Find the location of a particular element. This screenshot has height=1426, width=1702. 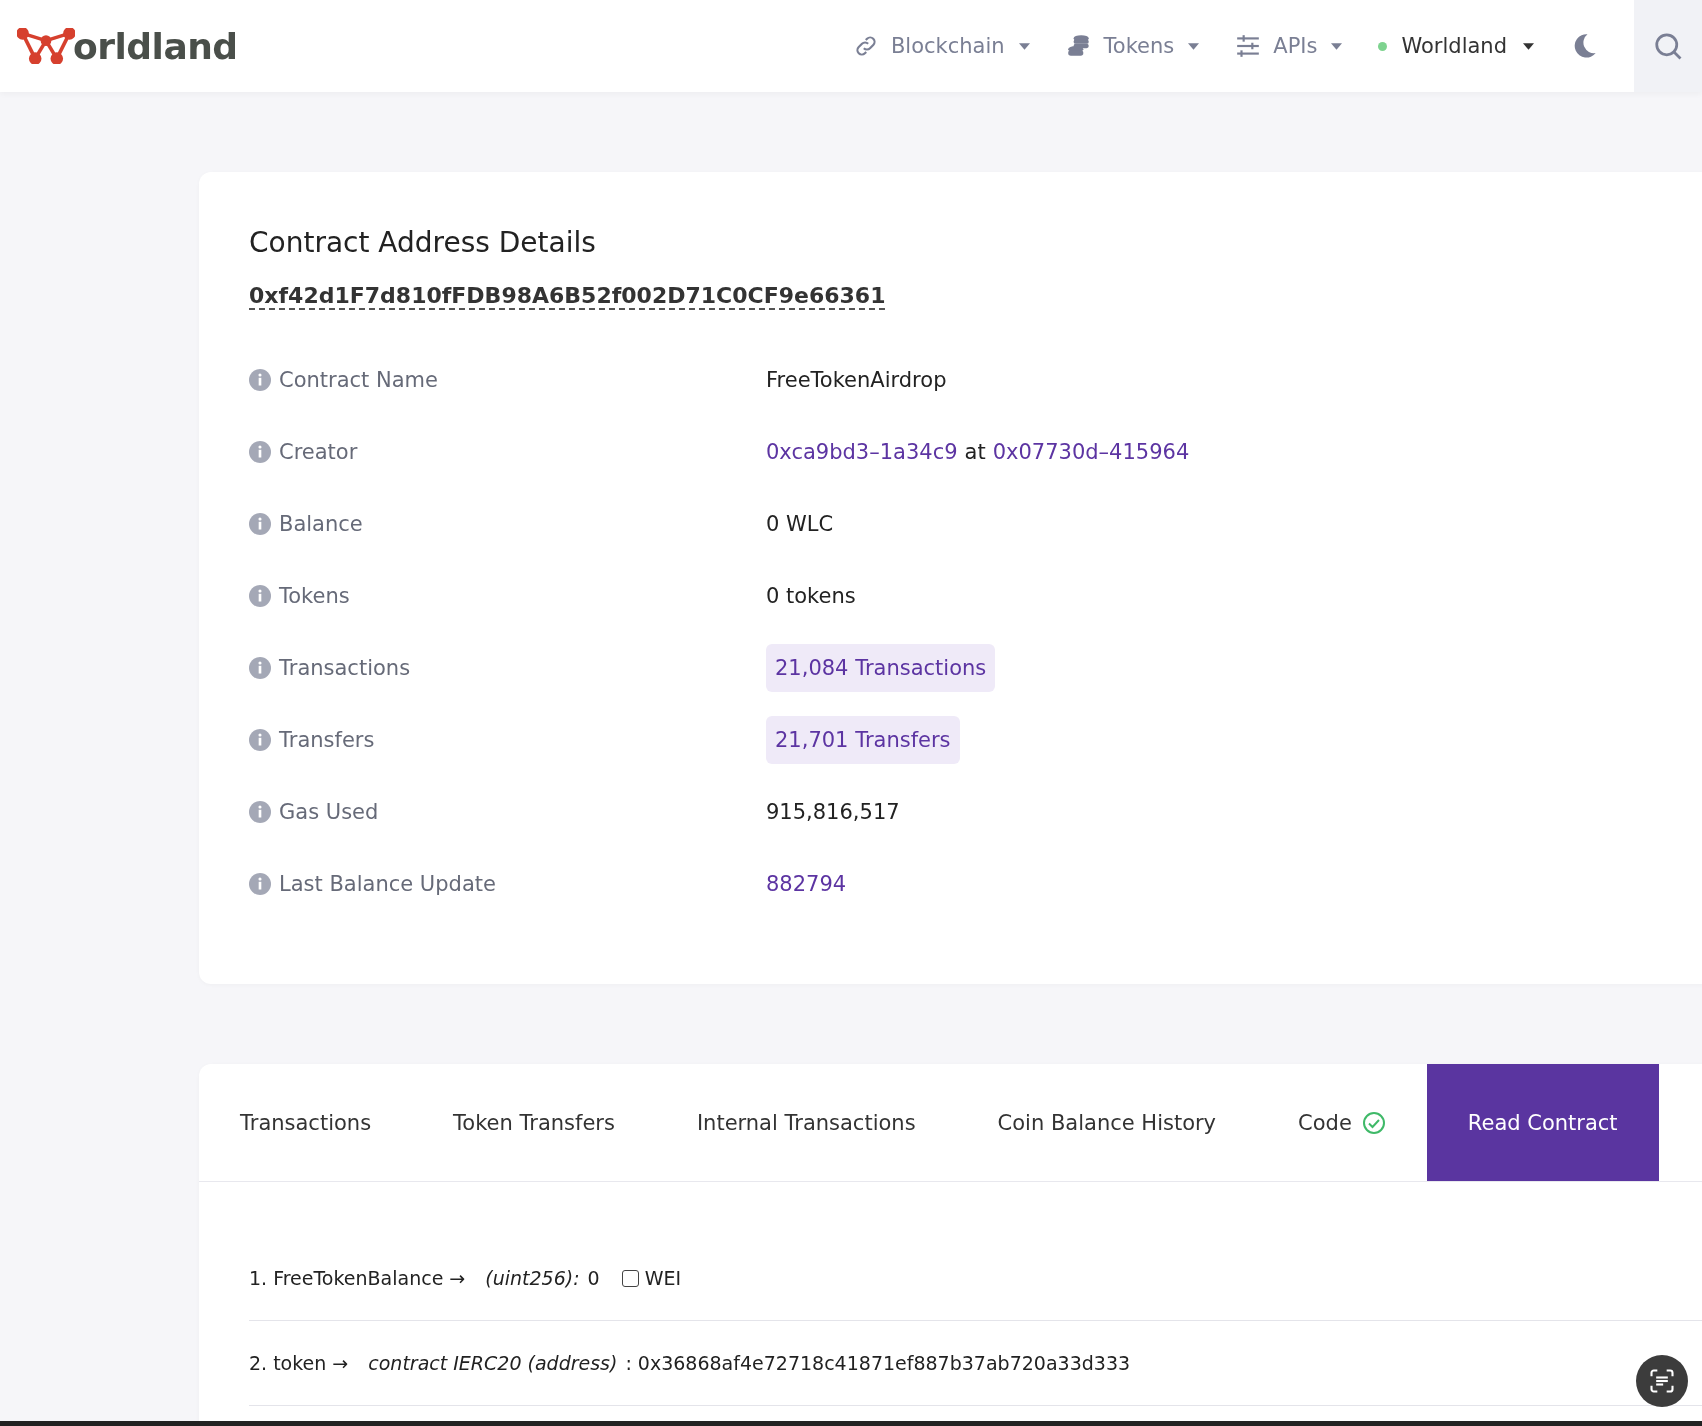

logo-text: orldland is located at coordinates (155, 46).